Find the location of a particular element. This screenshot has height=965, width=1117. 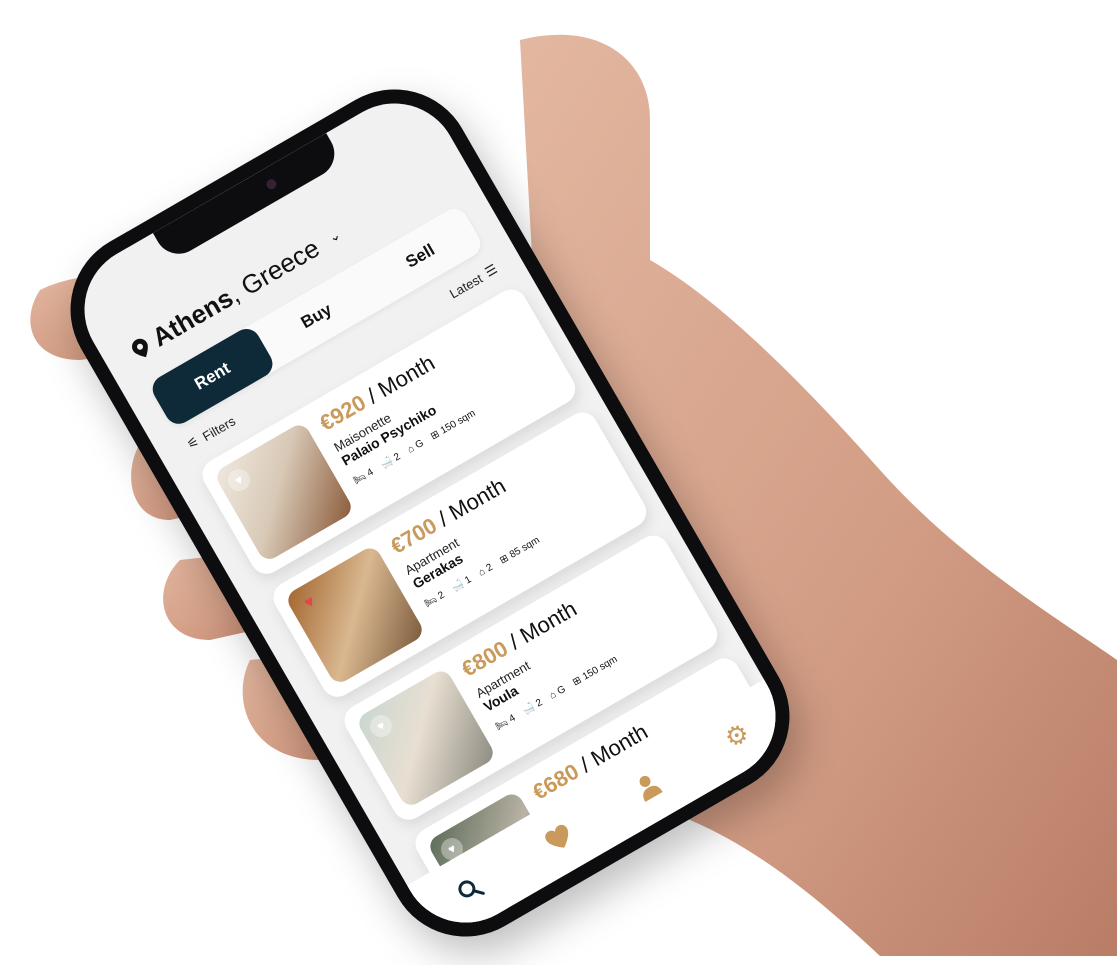

nav-favorites-button is located at coordinates (558, 838).